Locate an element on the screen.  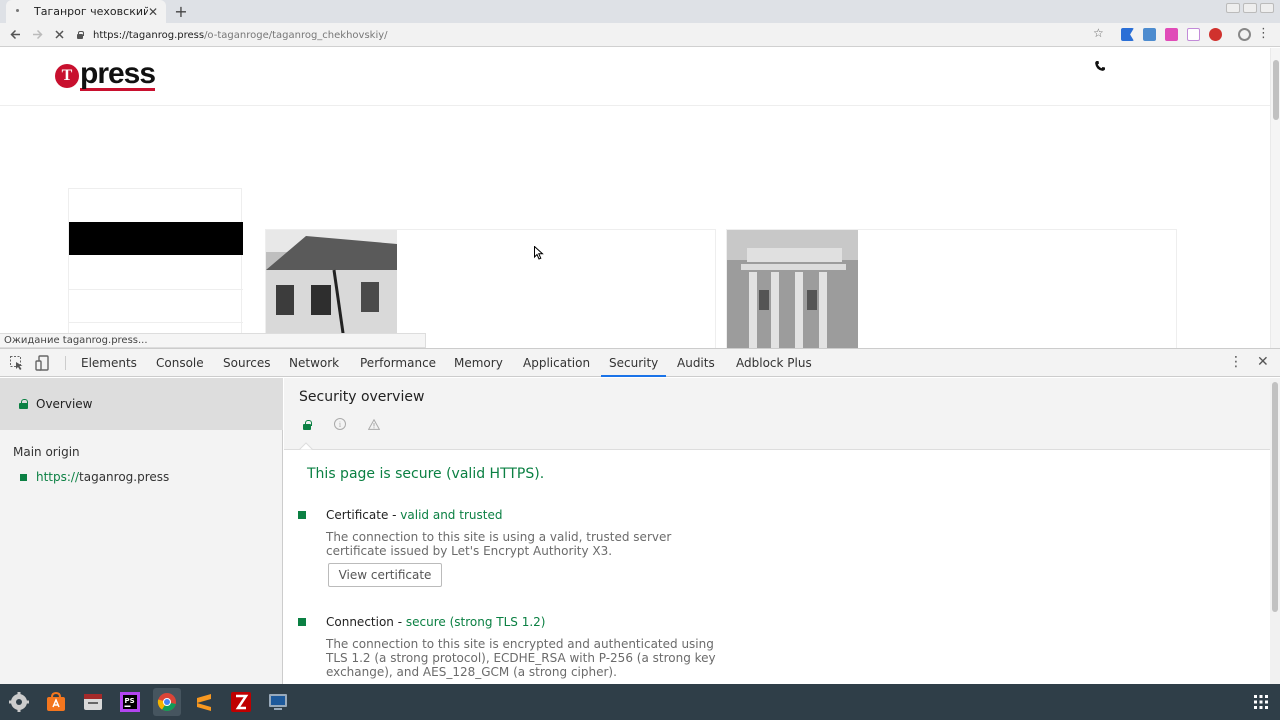
browser-tab: Таганрог чеховский ✕ is located at coordinates (86, 11).